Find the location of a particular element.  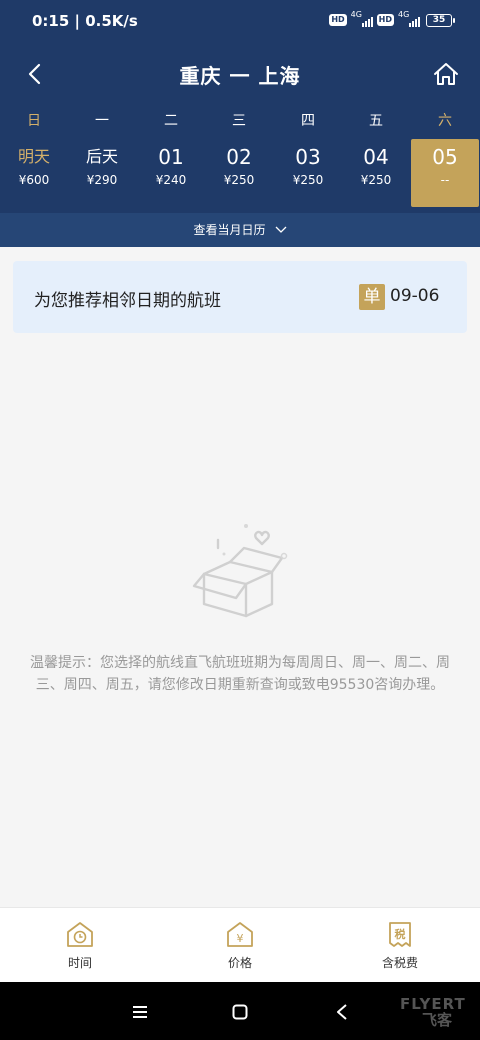

battery-level: 35 is located at coordinates (439, 19).